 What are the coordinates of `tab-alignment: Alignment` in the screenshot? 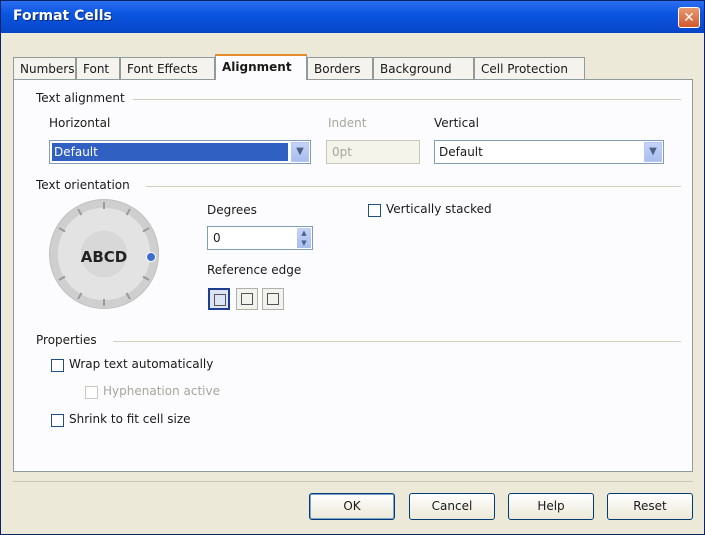 It's located at (261, 67).